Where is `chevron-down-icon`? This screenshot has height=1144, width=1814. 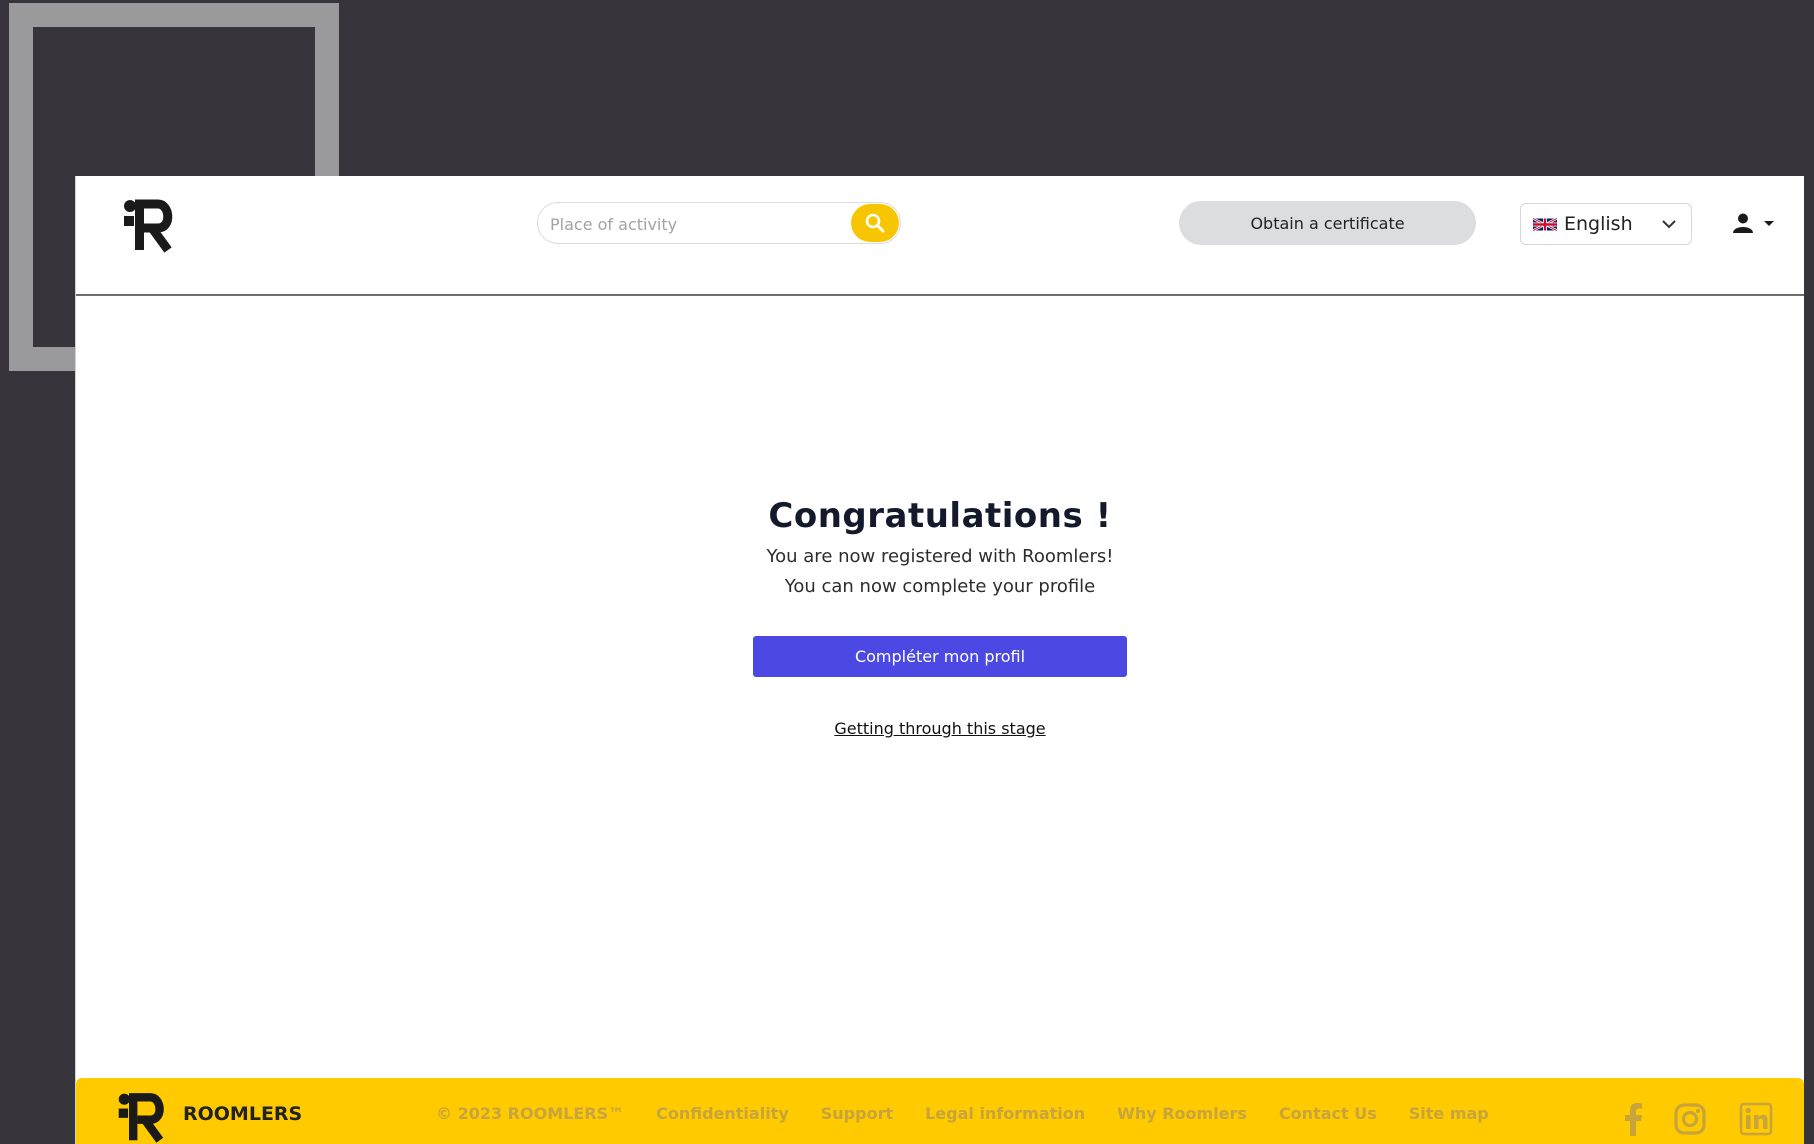
chevron-down-icon is located at coordinates (1669, 224).